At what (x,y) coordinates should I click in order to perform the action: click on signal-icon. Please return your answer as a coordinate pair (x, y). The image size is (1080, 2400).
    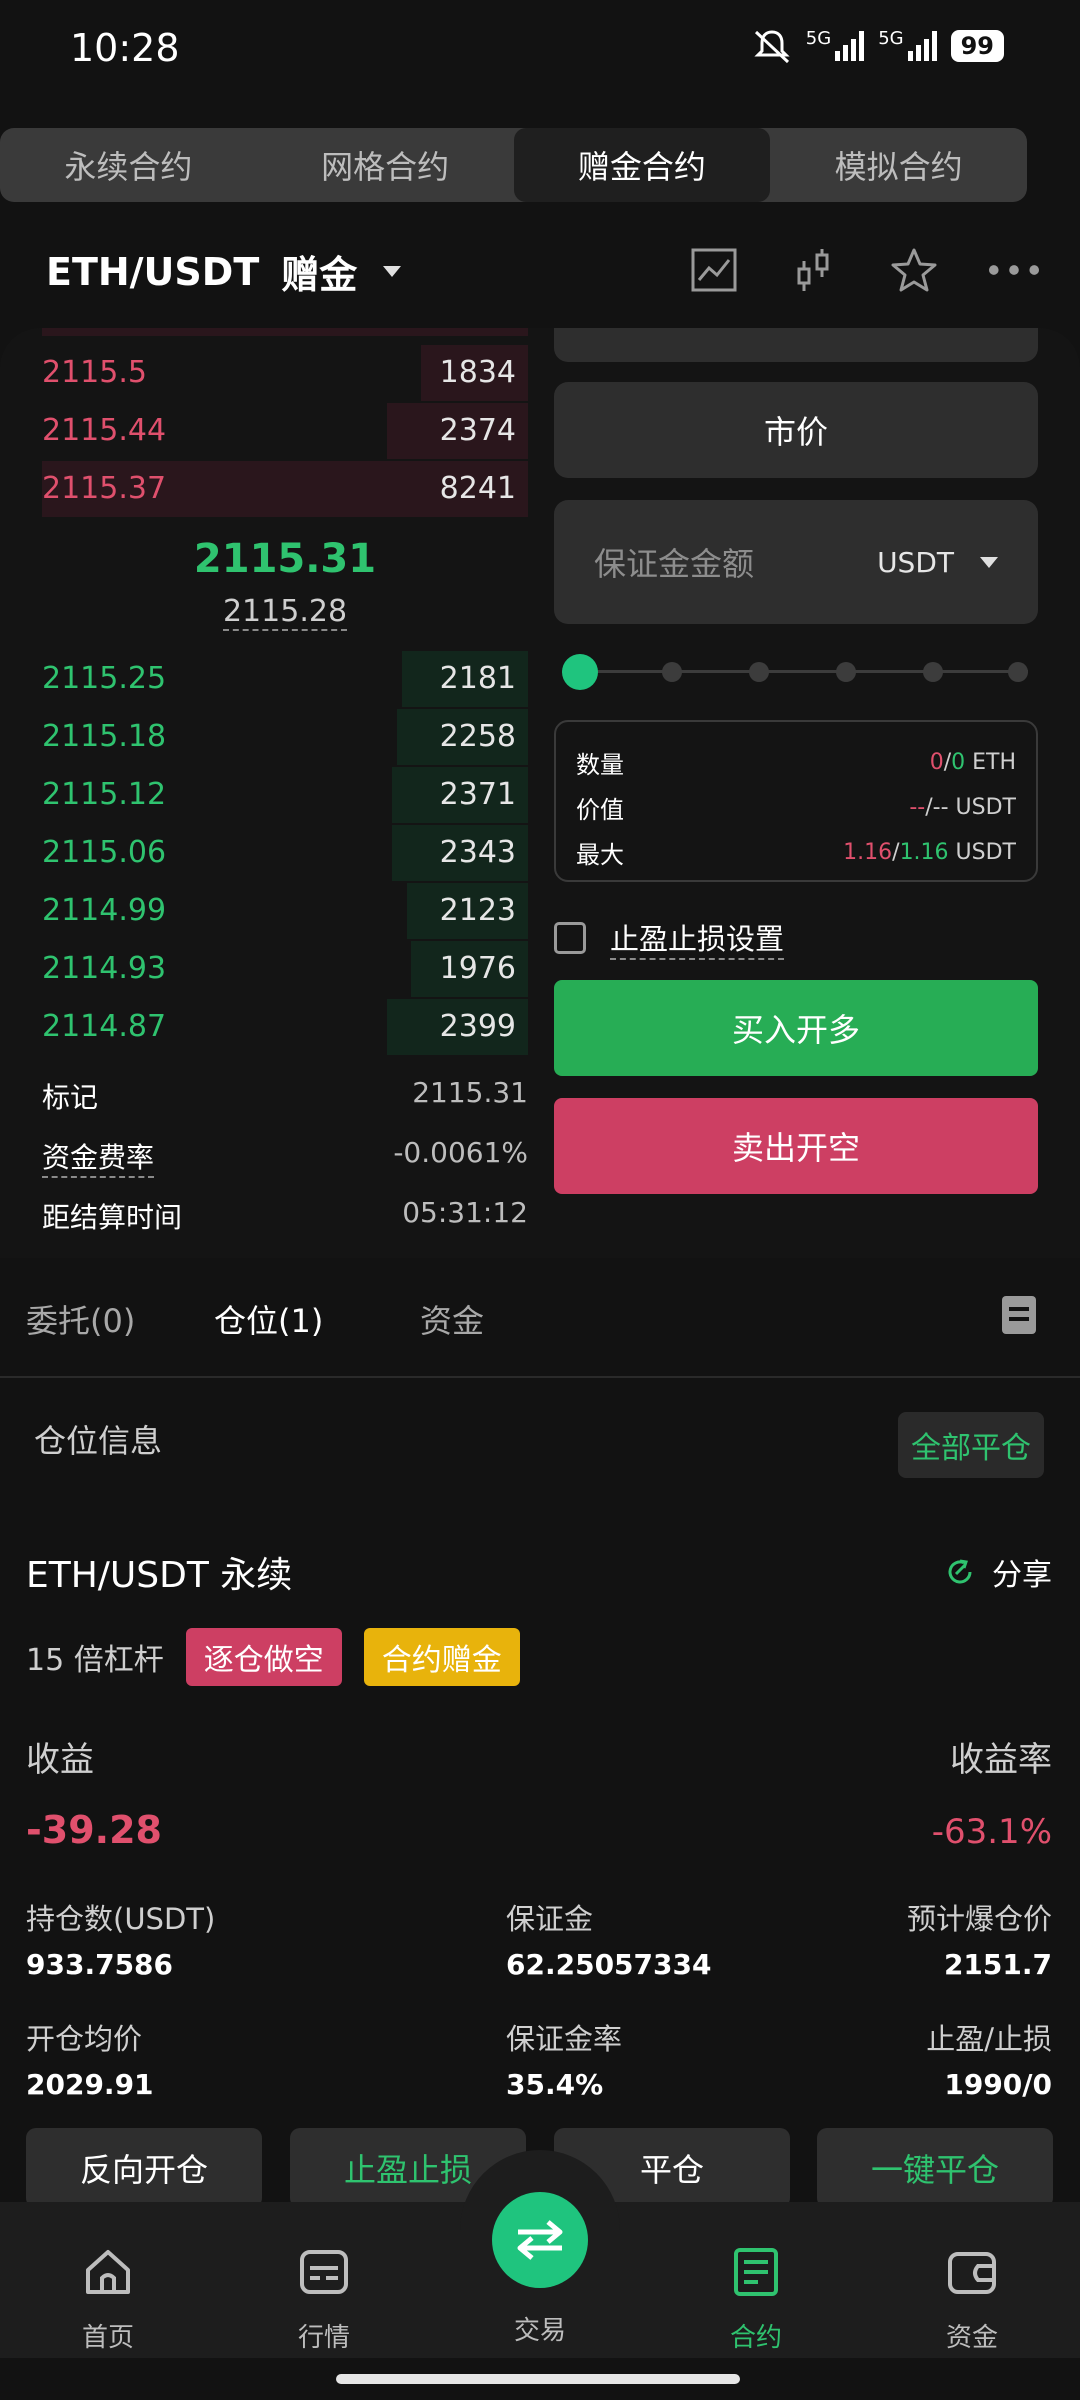
    Looking at the image, I should click on (850, 46).